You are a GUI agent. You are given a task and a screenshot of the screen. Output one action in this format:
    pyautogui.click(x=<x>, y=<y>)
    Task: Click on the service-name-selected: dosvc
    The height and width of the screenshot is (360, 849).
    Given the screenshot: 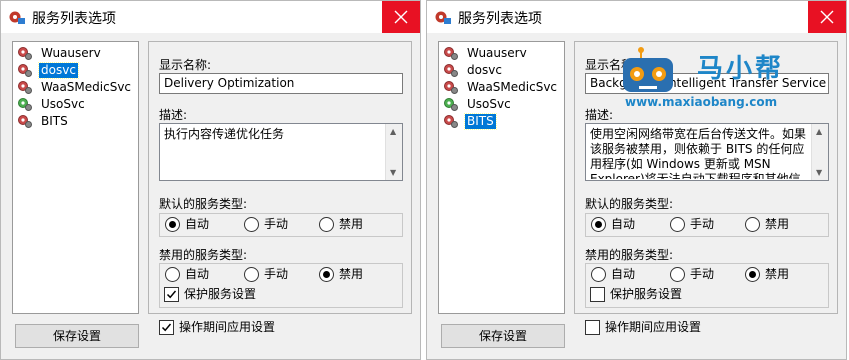 What is the action you would take?
    pyautogui.click(x=58, y=70)
    